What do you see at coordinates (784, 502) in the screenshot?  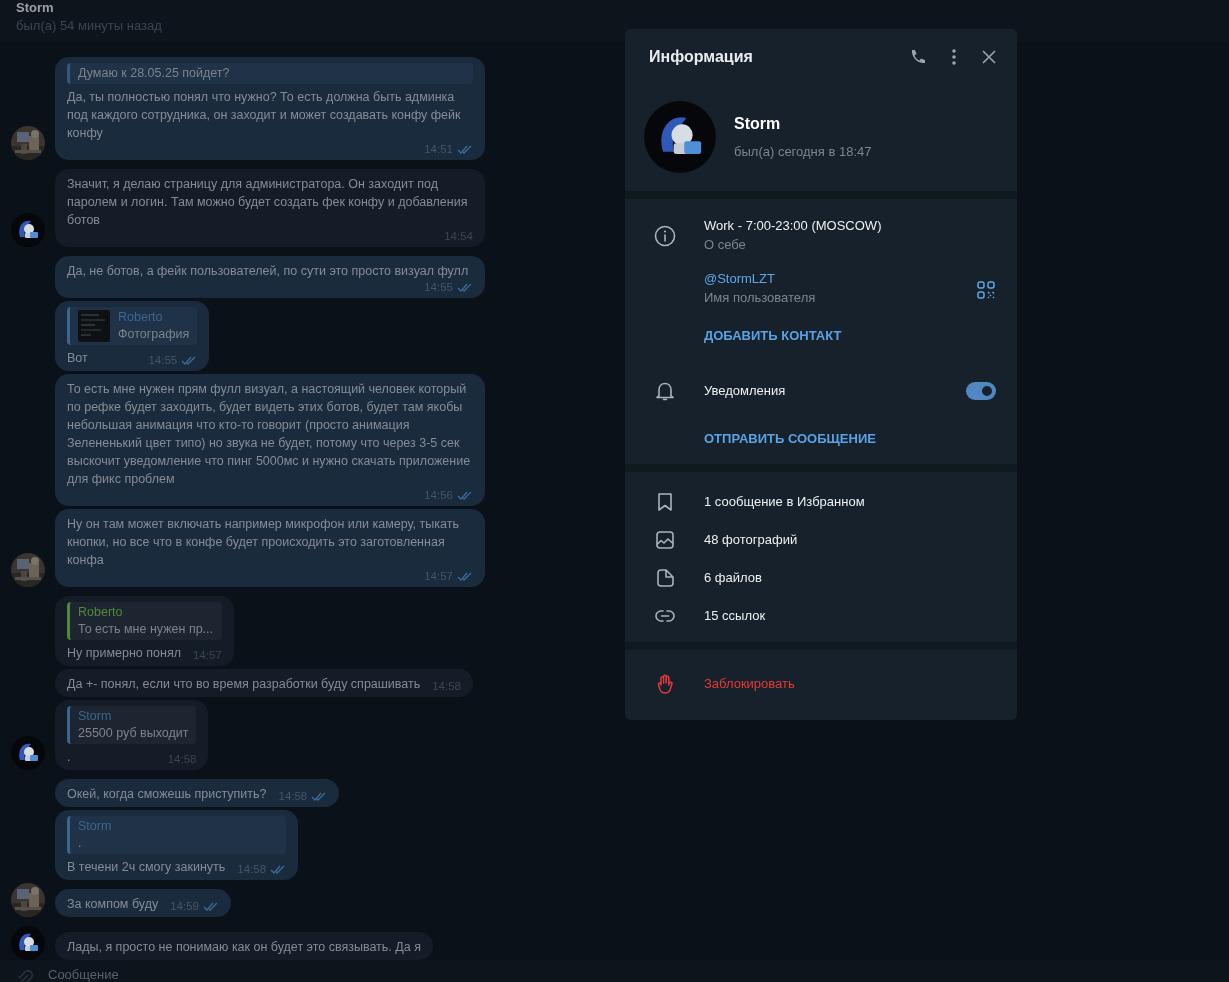 I see `media-count-link: 1 сообщение в Избранном` at bounding box center [784, 502].